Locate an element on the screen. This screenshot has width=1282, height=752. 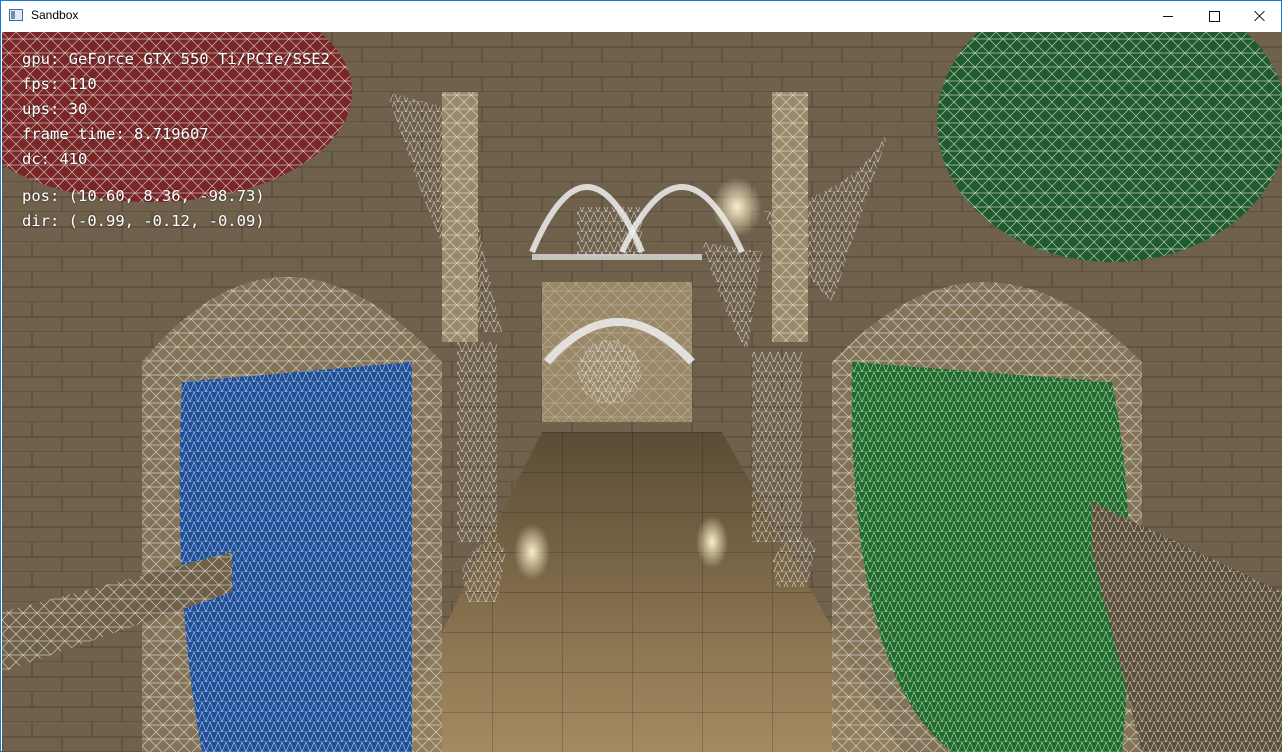
draw-calls-readout: dc: 410 is located at coordinates (55, 159).